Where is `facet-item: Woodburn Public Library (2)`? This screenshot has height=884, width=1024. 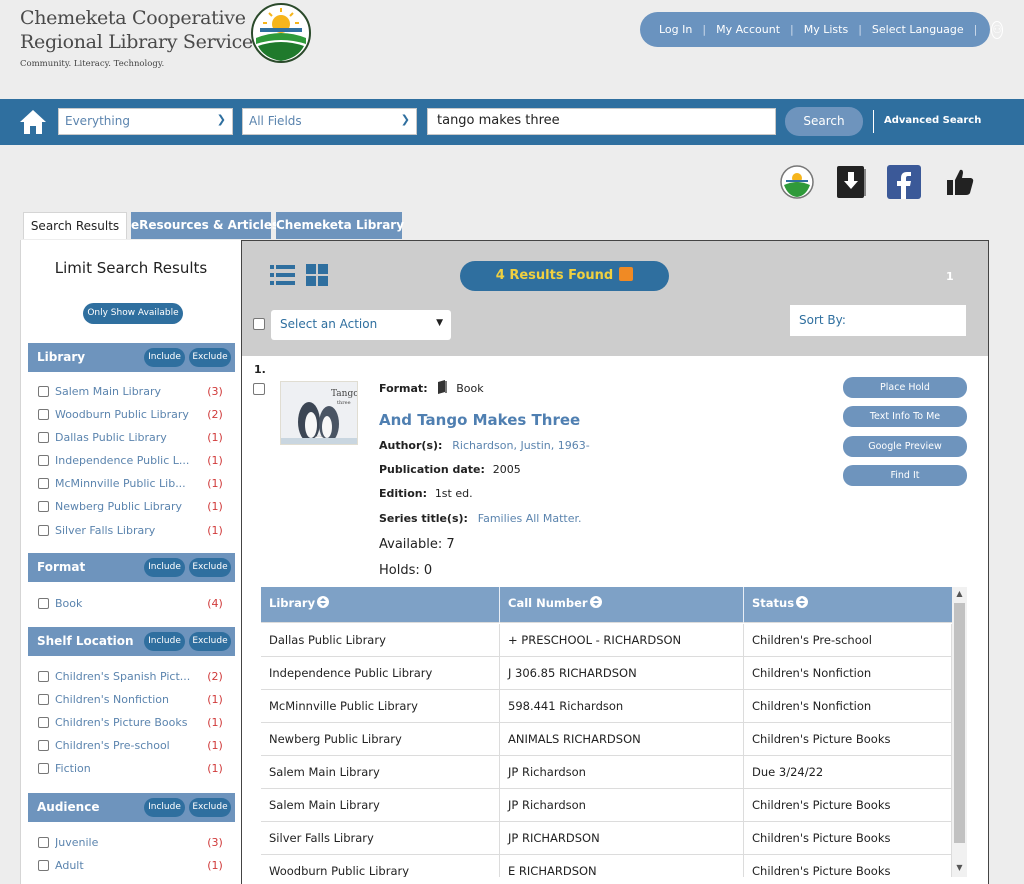 facet-item: Woodburn Public Library (2) is located at coordinates (138, 416).